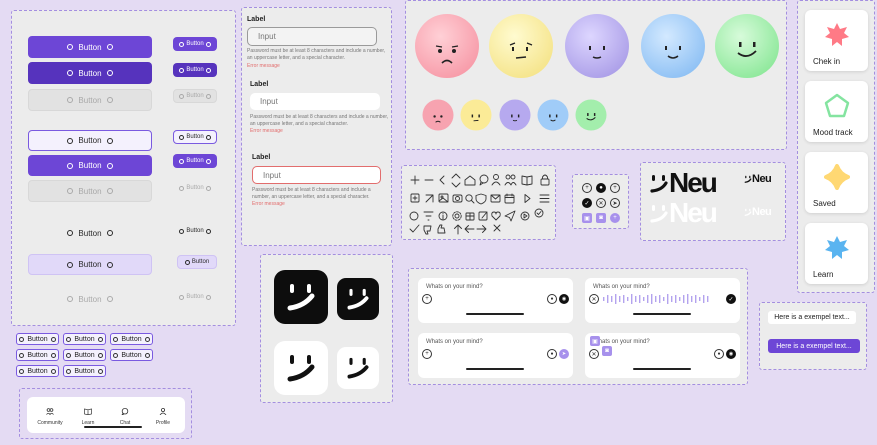 Image resolution: width=877 pixels, height=445 pixels. What do you see at coordinates (615, 188) in the screenshot?
I see `add-outline-button: +` at bounding box center [615, 188].